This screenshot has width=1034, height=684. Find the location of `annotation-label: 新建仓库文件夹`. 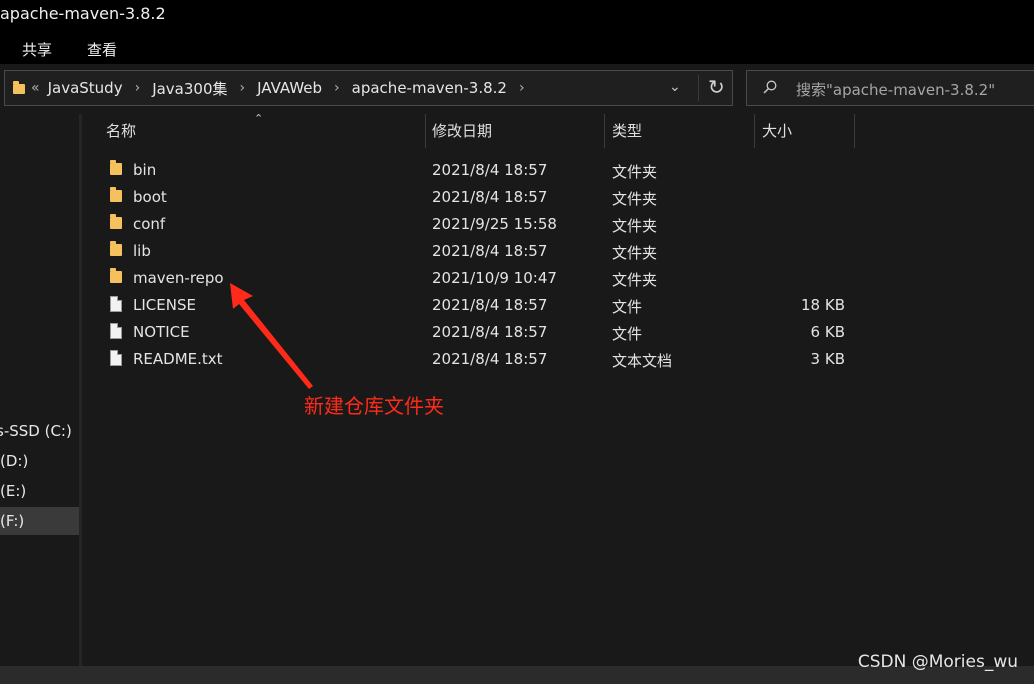

annotation-label: 新建仓库文件夹 is located at coordinates (374, 406).